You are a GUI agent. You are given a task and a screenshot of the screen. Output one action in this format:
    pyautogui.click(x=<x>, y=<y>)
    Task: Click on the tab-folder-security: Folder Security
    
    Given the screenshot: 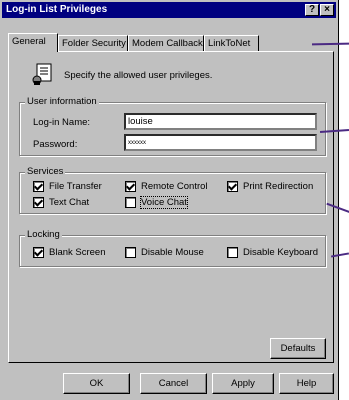 What is the action you would take?
    pyautogui.click(x=93, y=43)
    